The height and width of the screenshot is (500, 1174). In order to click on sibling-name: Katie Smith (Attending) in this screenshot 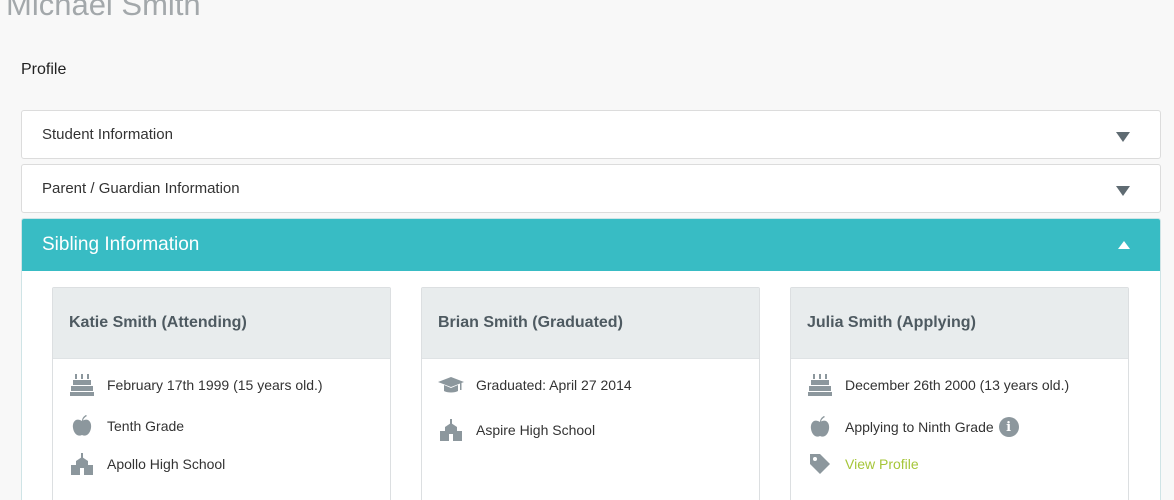, I will do `click(158, 322)`.